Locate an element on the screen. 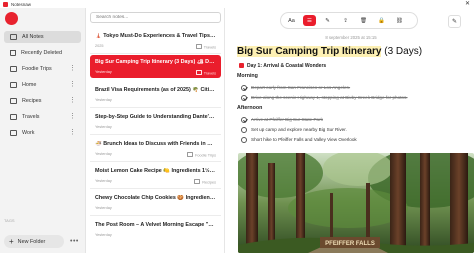  sidebar-item-label: All Notes is located at coordinates (33, 37).